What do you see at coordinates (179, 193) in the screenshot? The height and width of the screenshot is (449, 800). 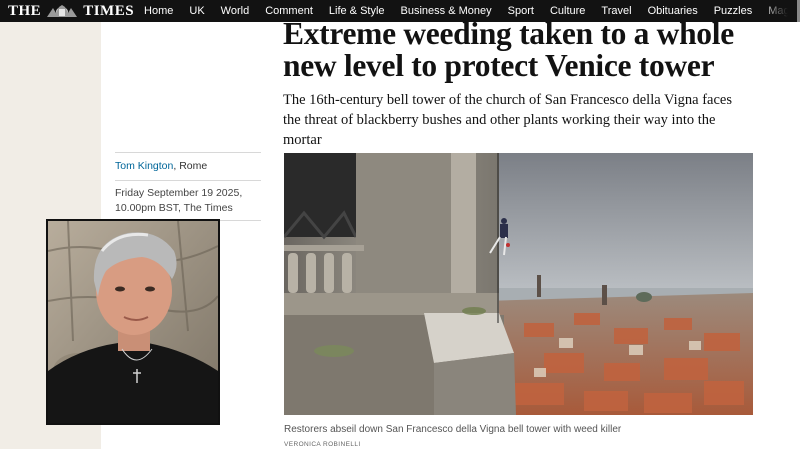 I see `date-line-1: Friday September 19 2025,` at bounding box center [179, 193].